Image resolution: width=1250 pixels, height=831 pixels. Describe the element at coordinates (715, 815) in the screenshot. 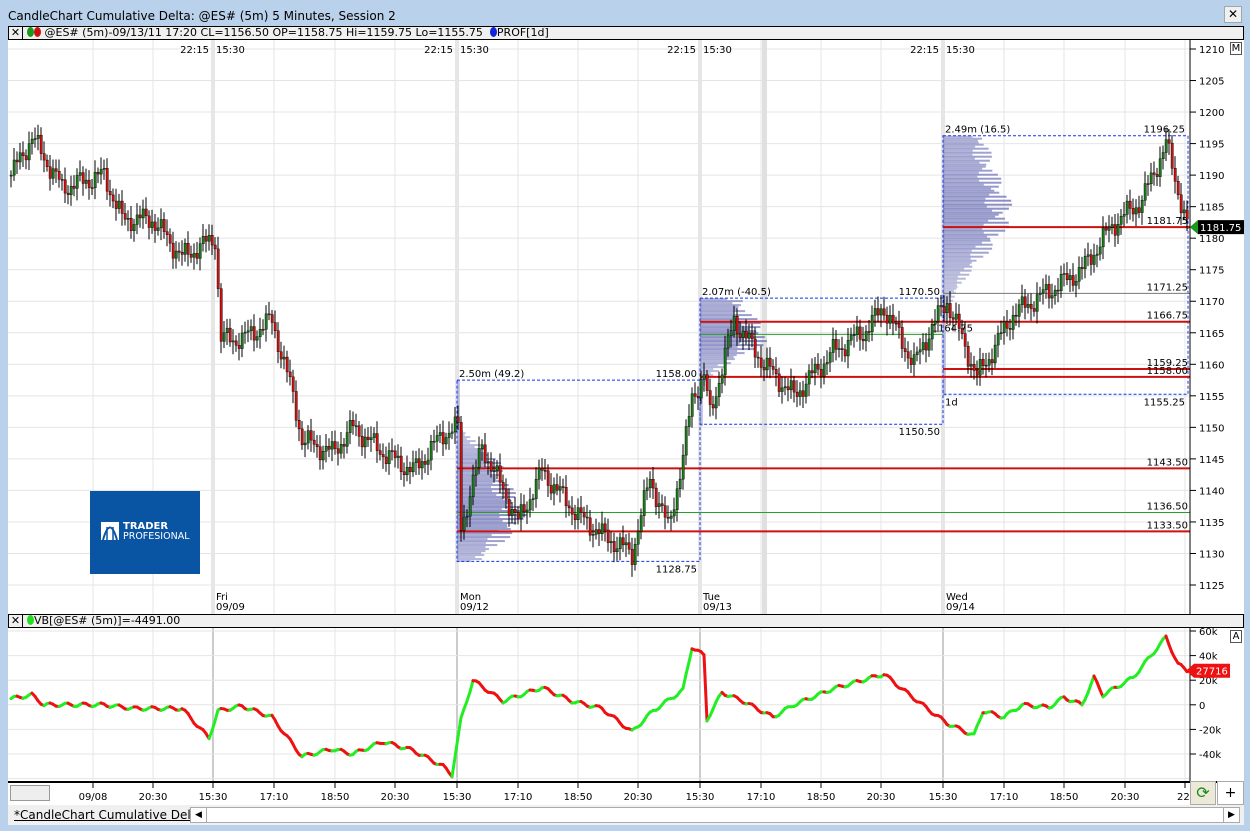

I see `horizontal-scrollbar: ◀ ▶` at that location.